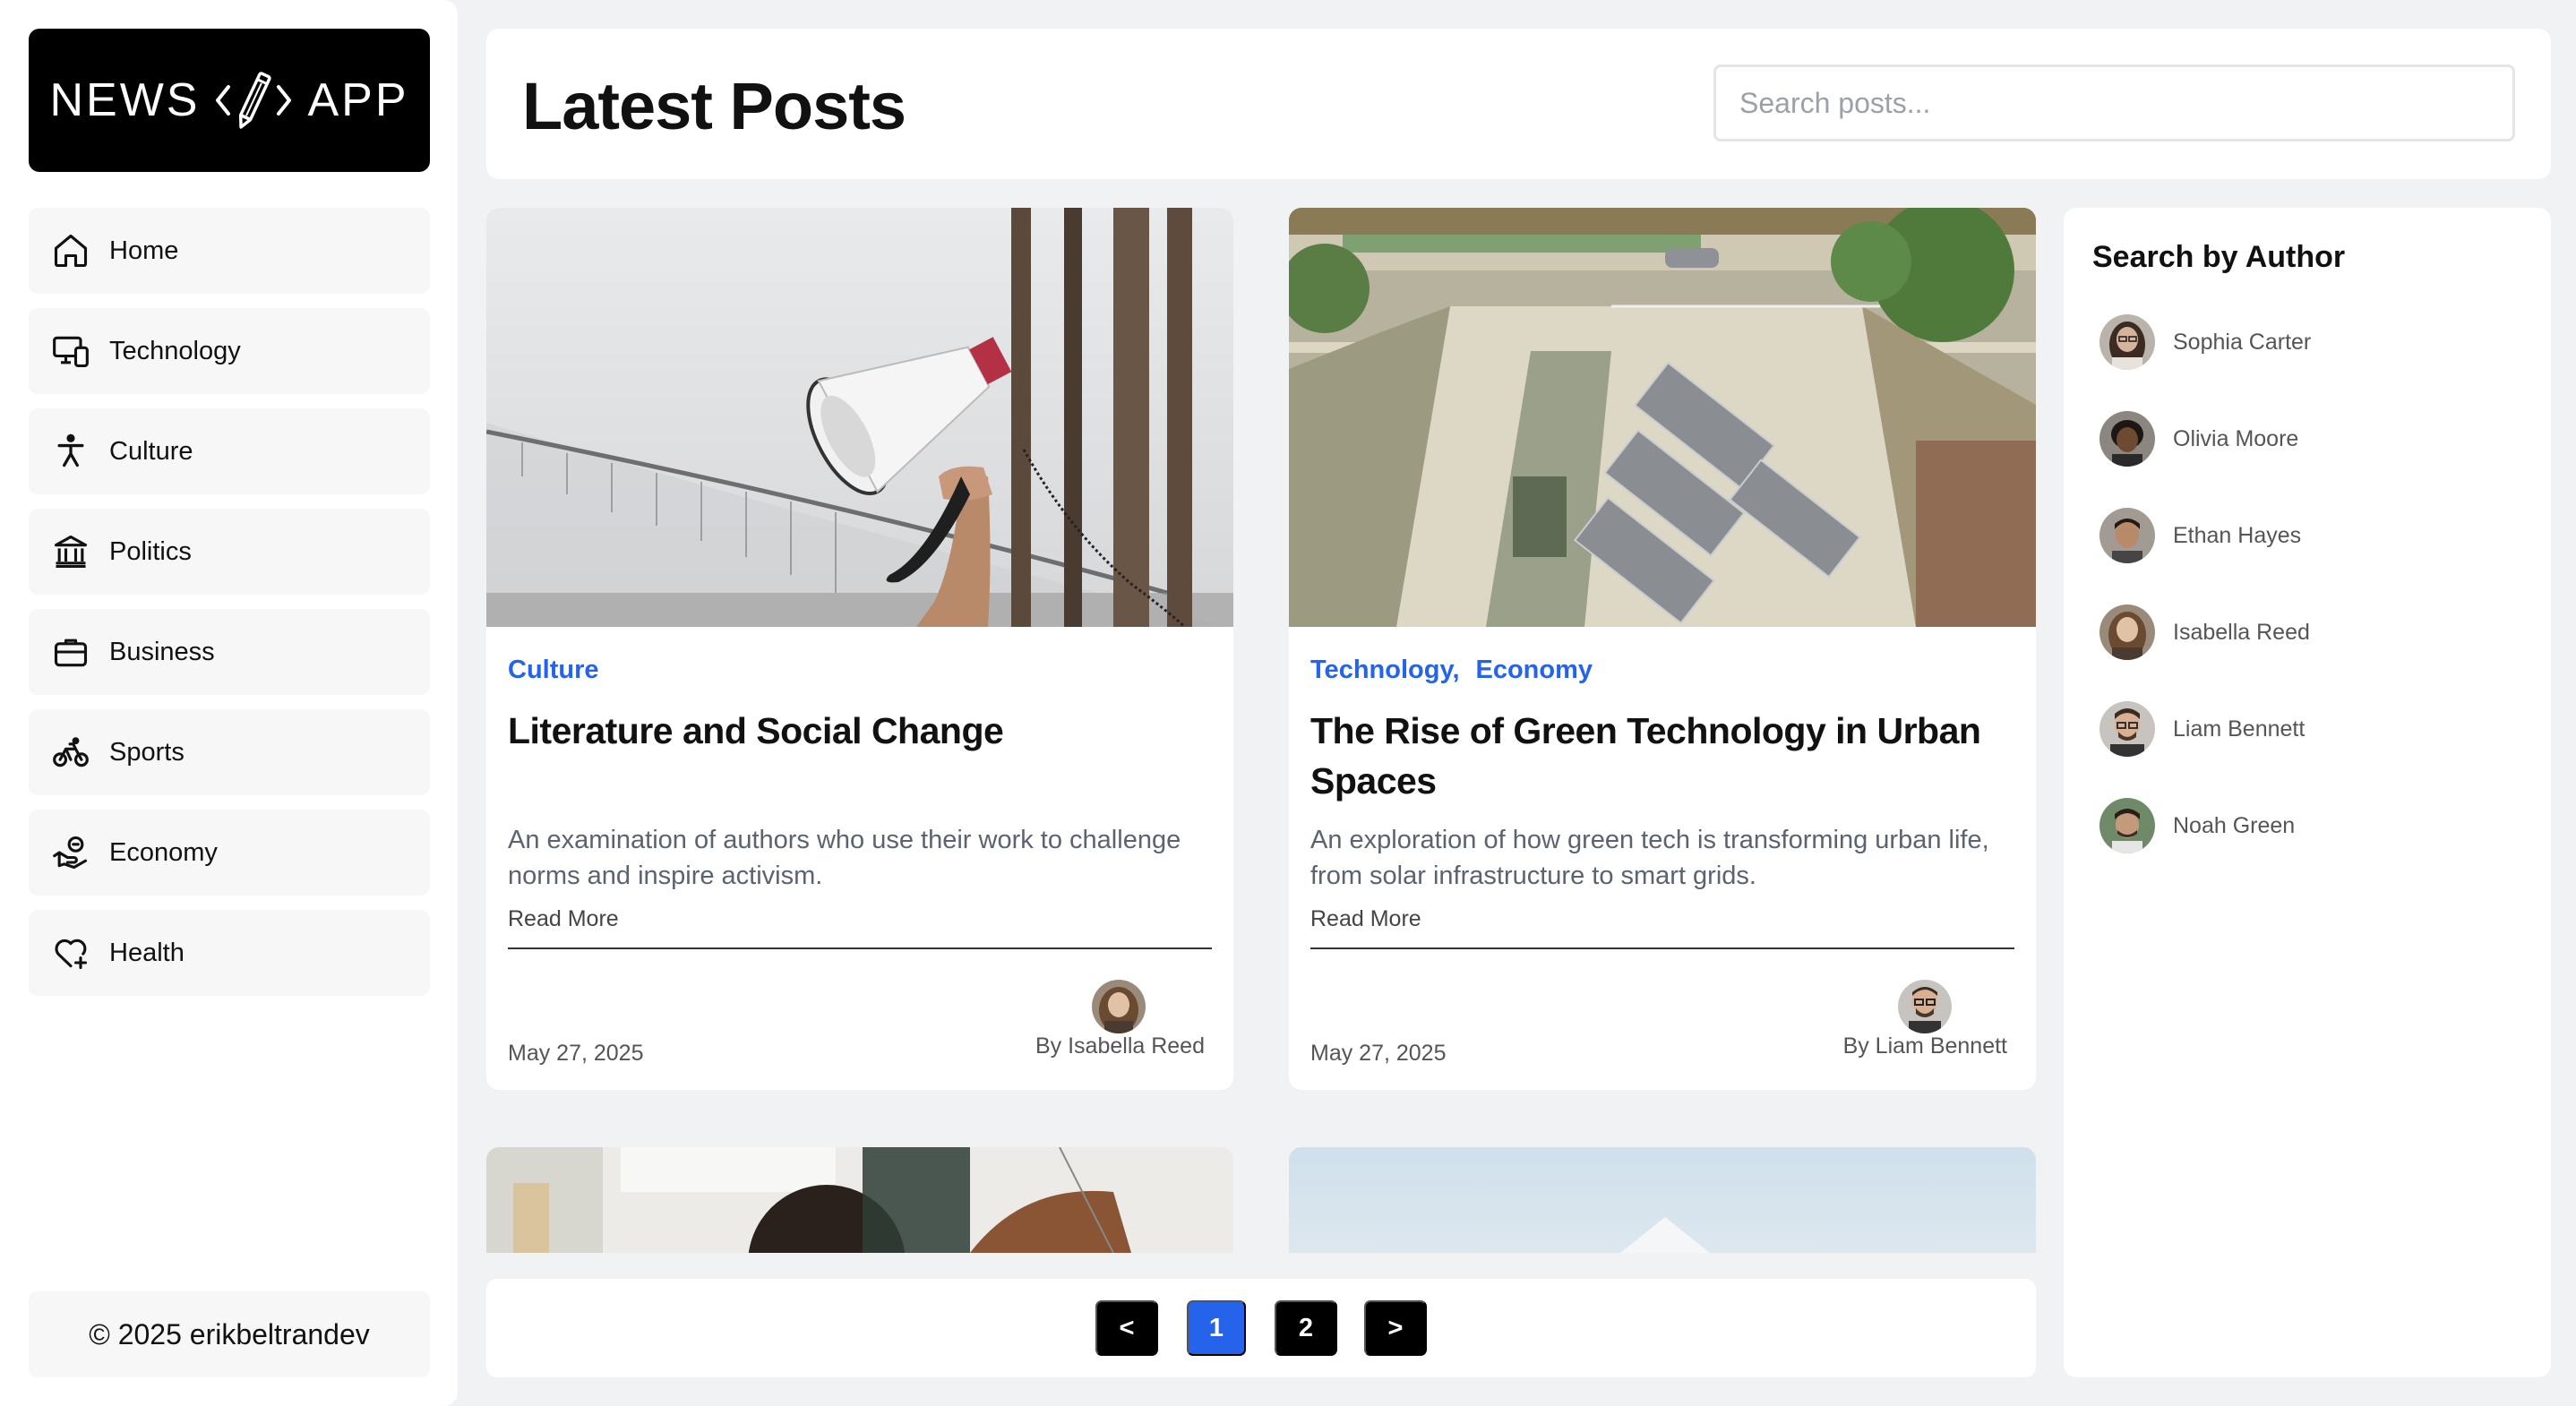 Image resolution: width=2576 pixels, height=1406 pixels. I want to click on briefcase-icon, so click(70, 652).